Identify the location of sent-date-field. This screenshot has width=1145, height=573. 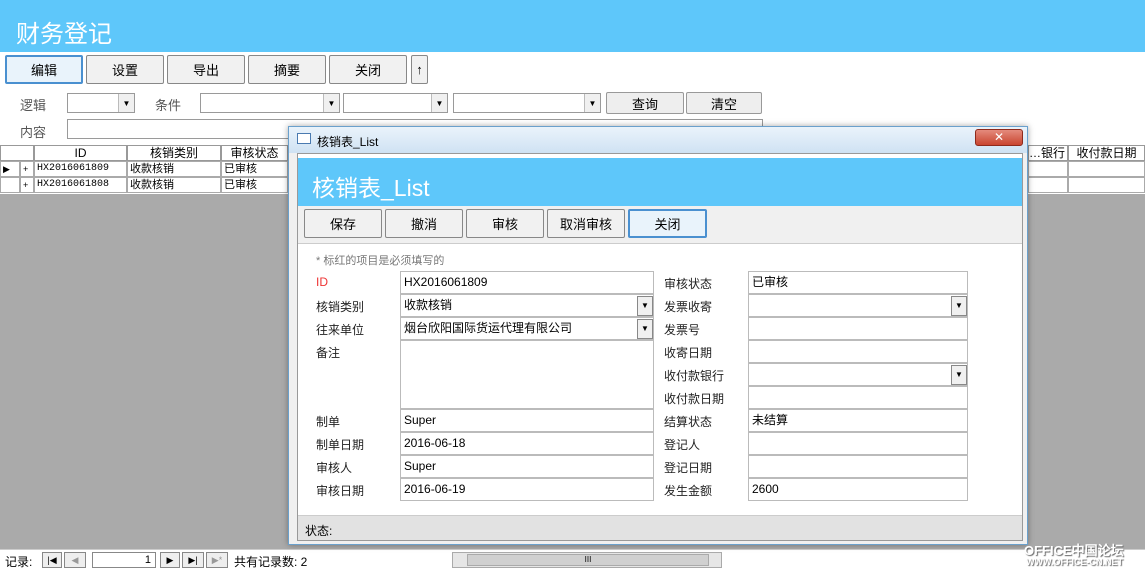
(858, 351).